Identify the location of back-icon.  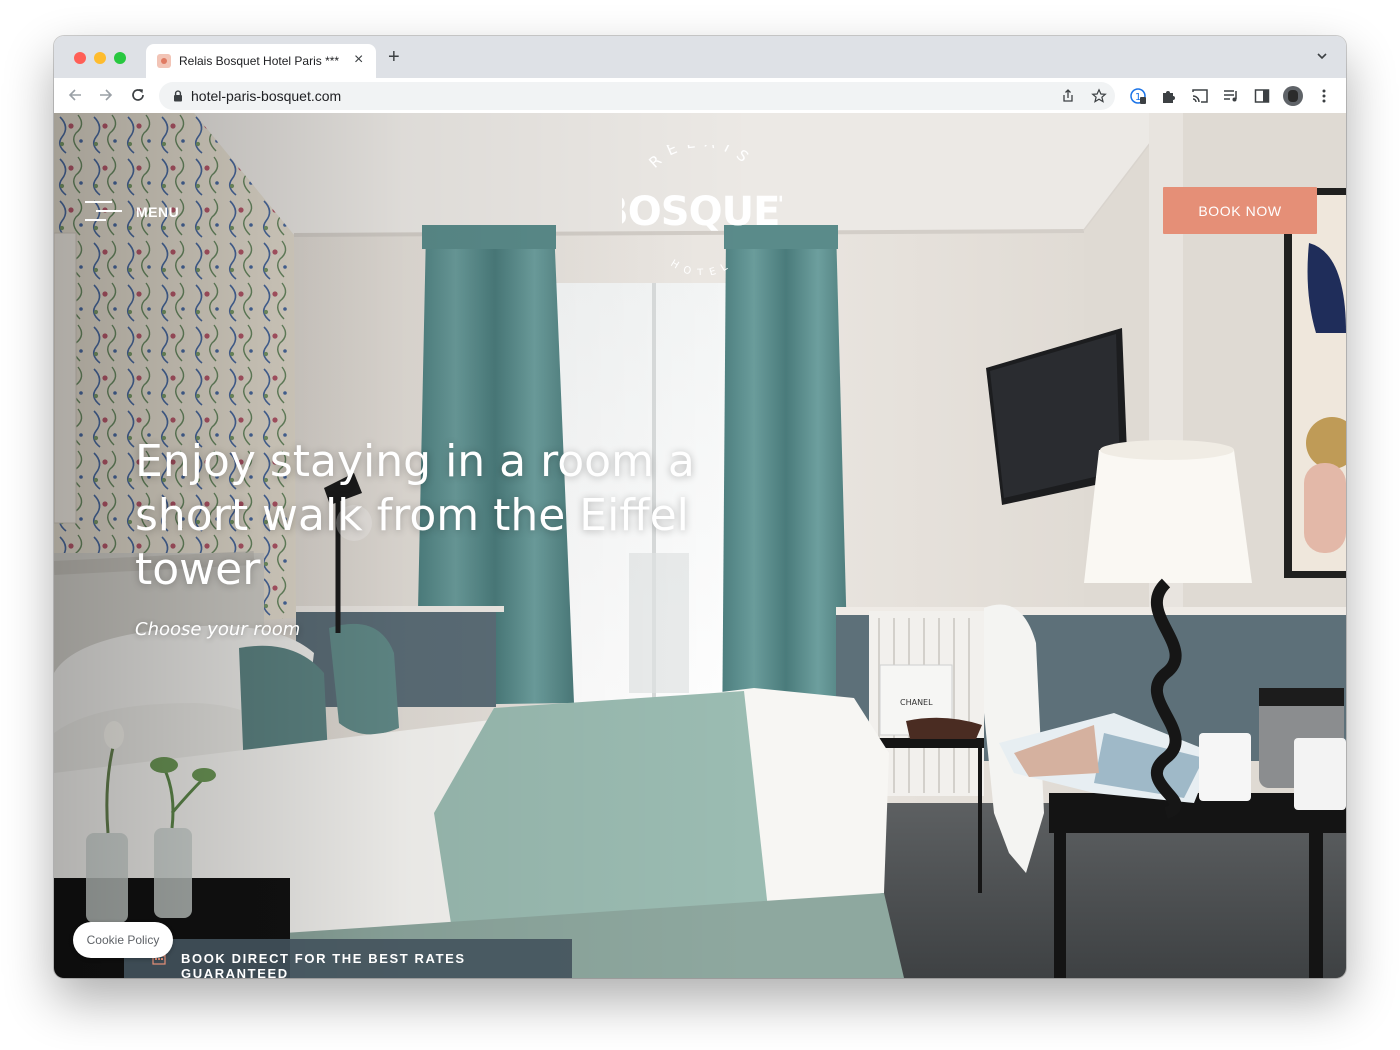
(75, 95).